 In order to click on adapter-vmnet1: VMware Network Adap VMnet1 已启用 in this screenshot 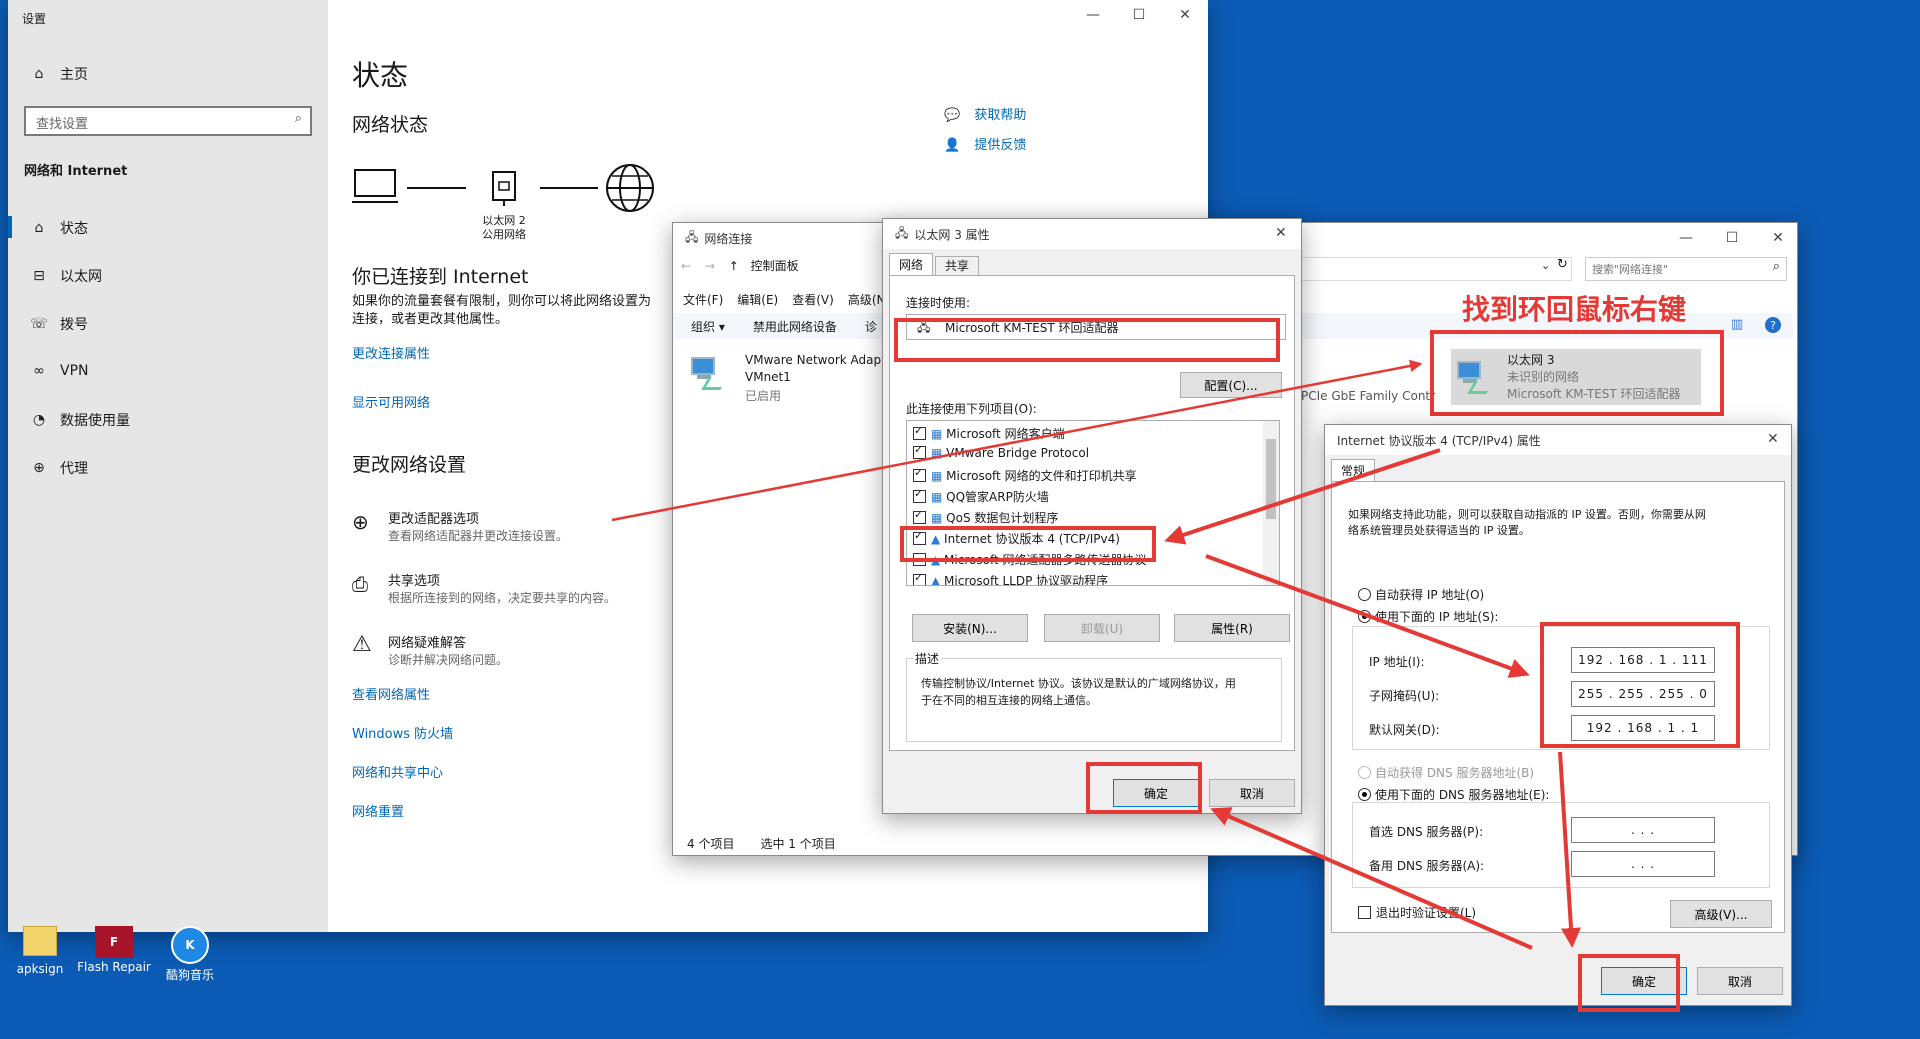, I will do `click(789, 381)`.